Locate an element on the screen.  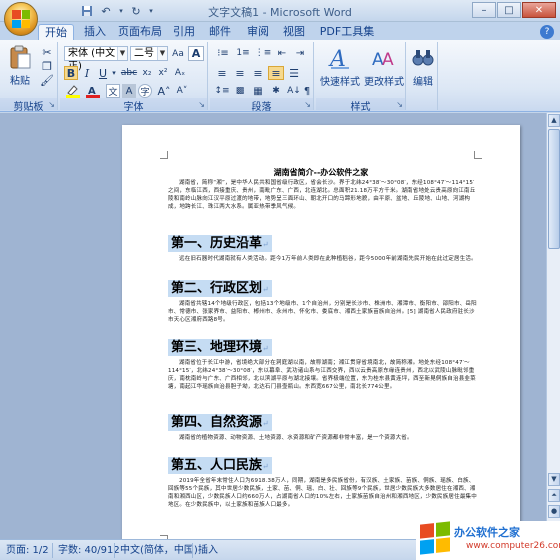
styles-launcher-icon: ↘ is located at coordinates (399, 104).